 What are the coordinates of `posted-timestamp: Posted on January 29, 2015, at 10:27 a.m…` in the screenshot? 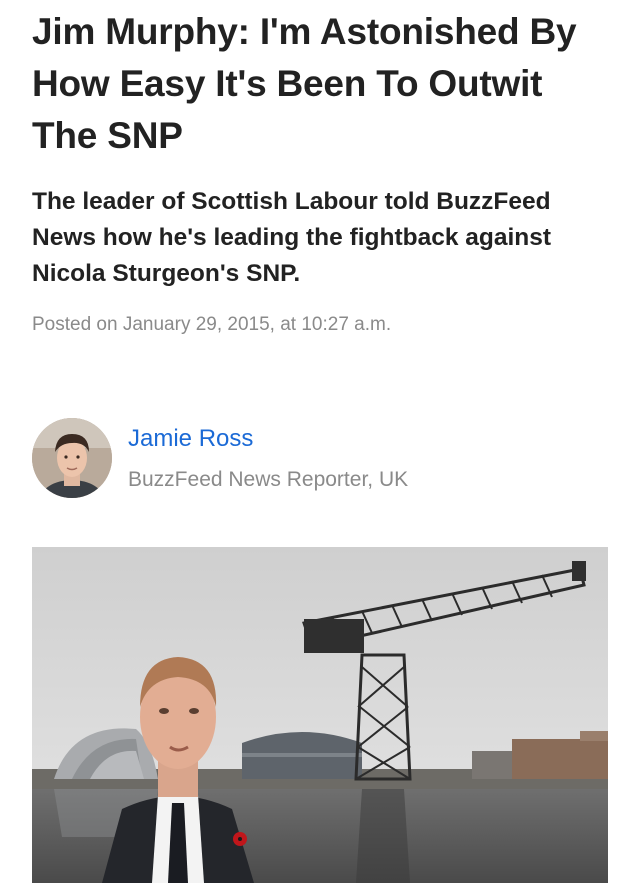 It's located at (212, 324).